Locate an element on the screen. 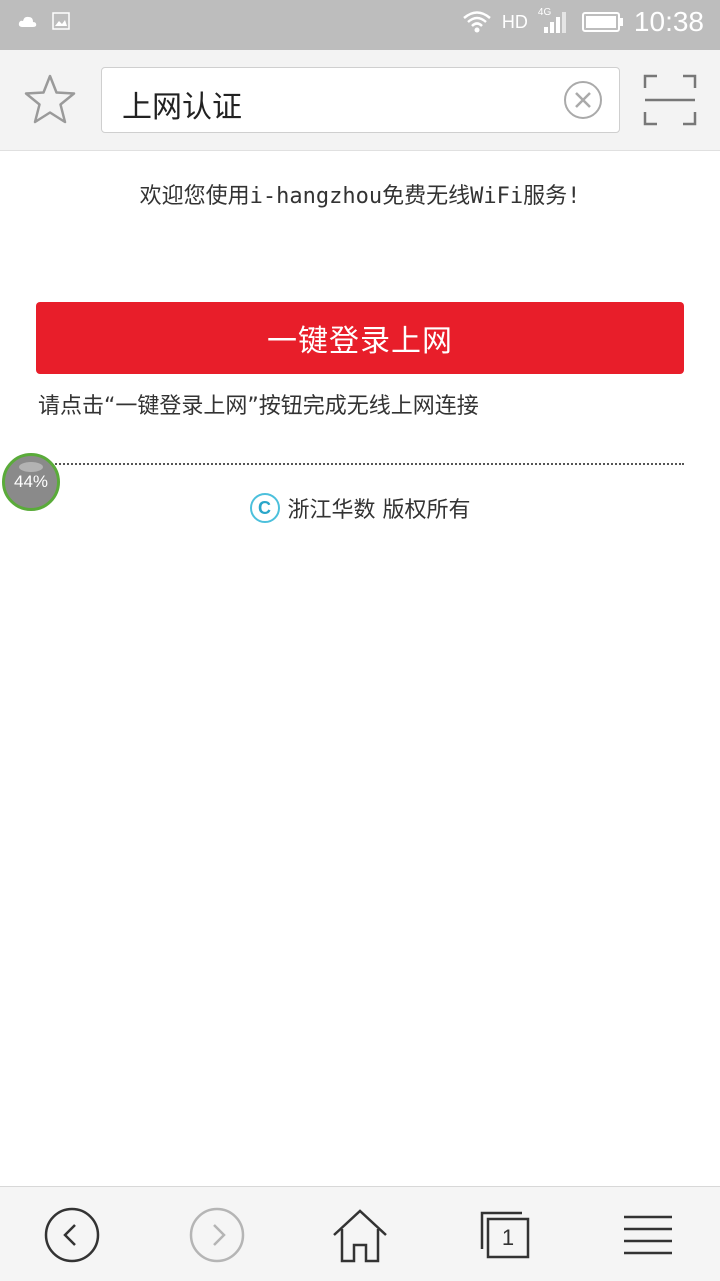 The image size is (720, 1281). welcome-text: 欢迎您使用i-hangzhou免费无线WiFi服务! is located at coordinates (360, 196).